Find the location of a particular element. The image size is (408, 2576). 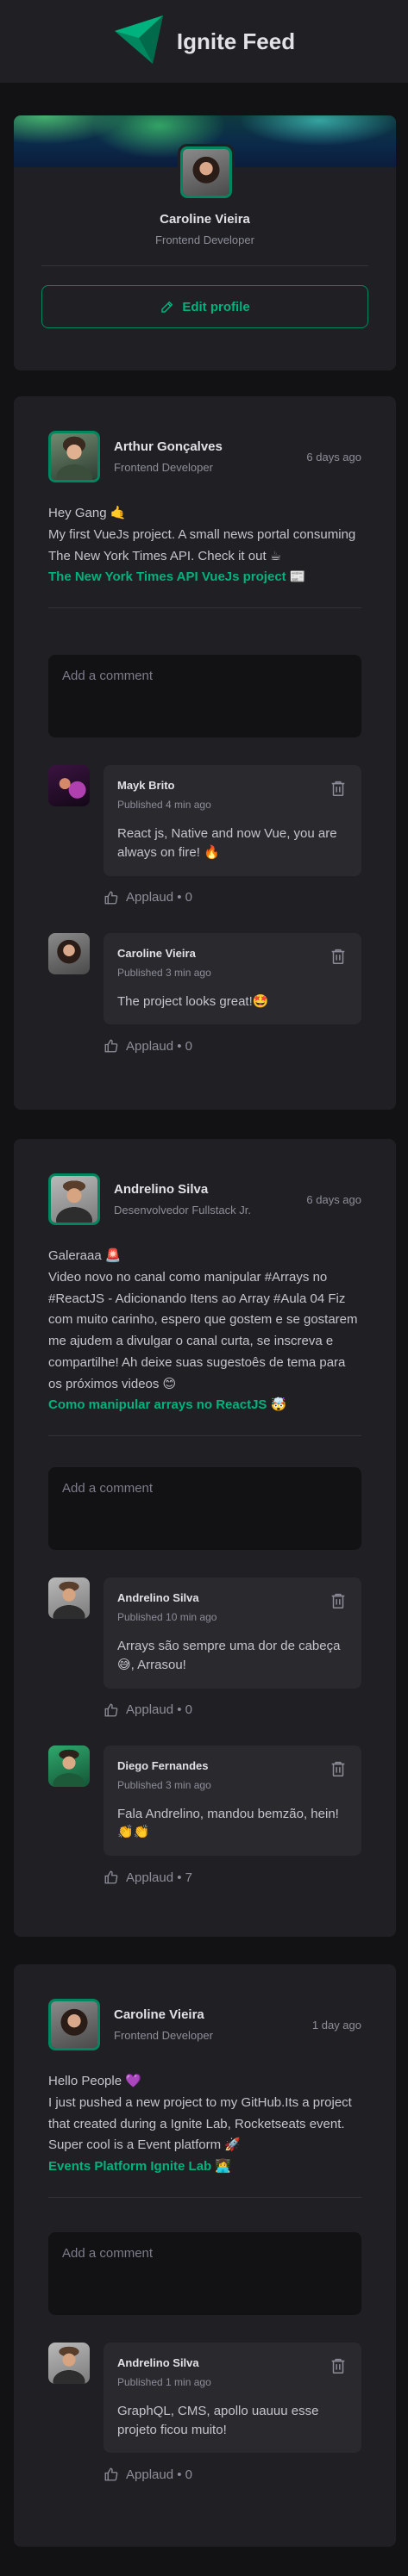

ignite-logo-icon is located at coordinates (139, 40).